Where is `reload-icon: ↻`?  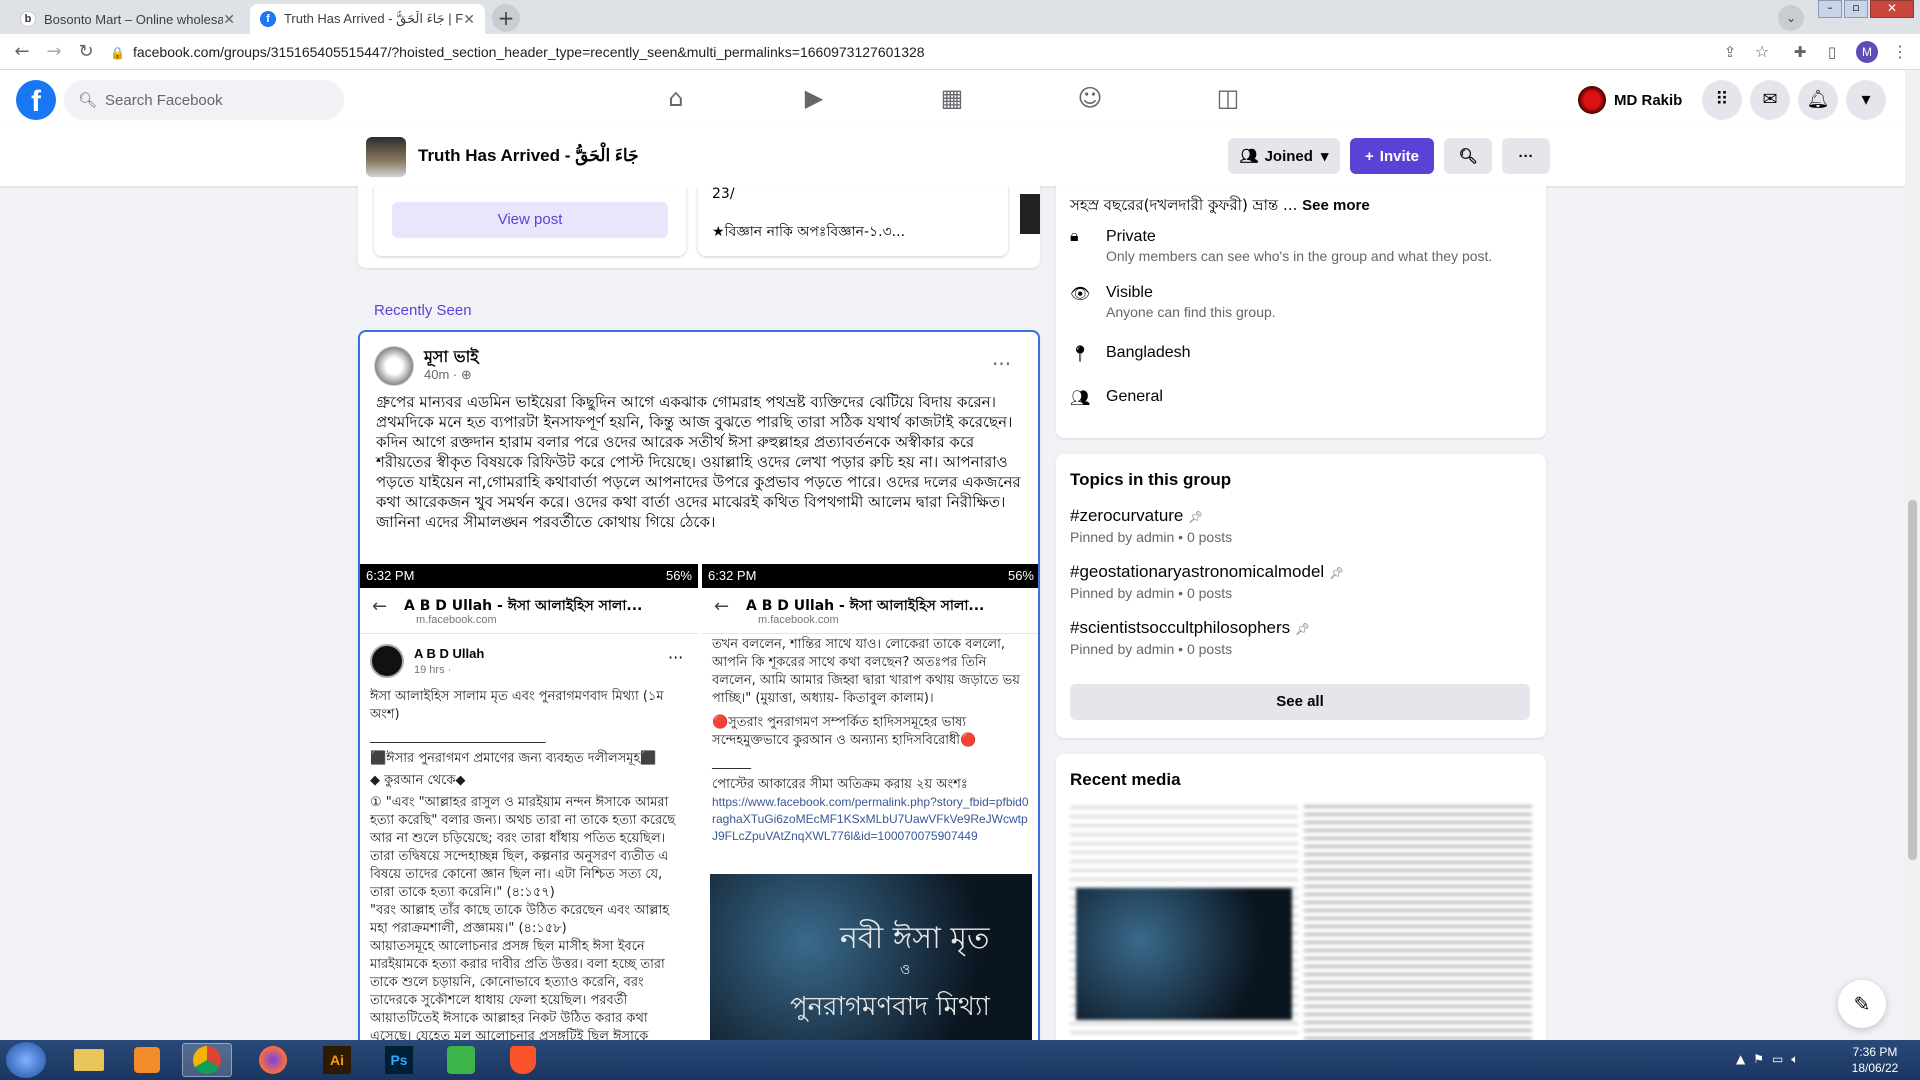 reload-icon: ↻ is located at coordinates (86, 52).